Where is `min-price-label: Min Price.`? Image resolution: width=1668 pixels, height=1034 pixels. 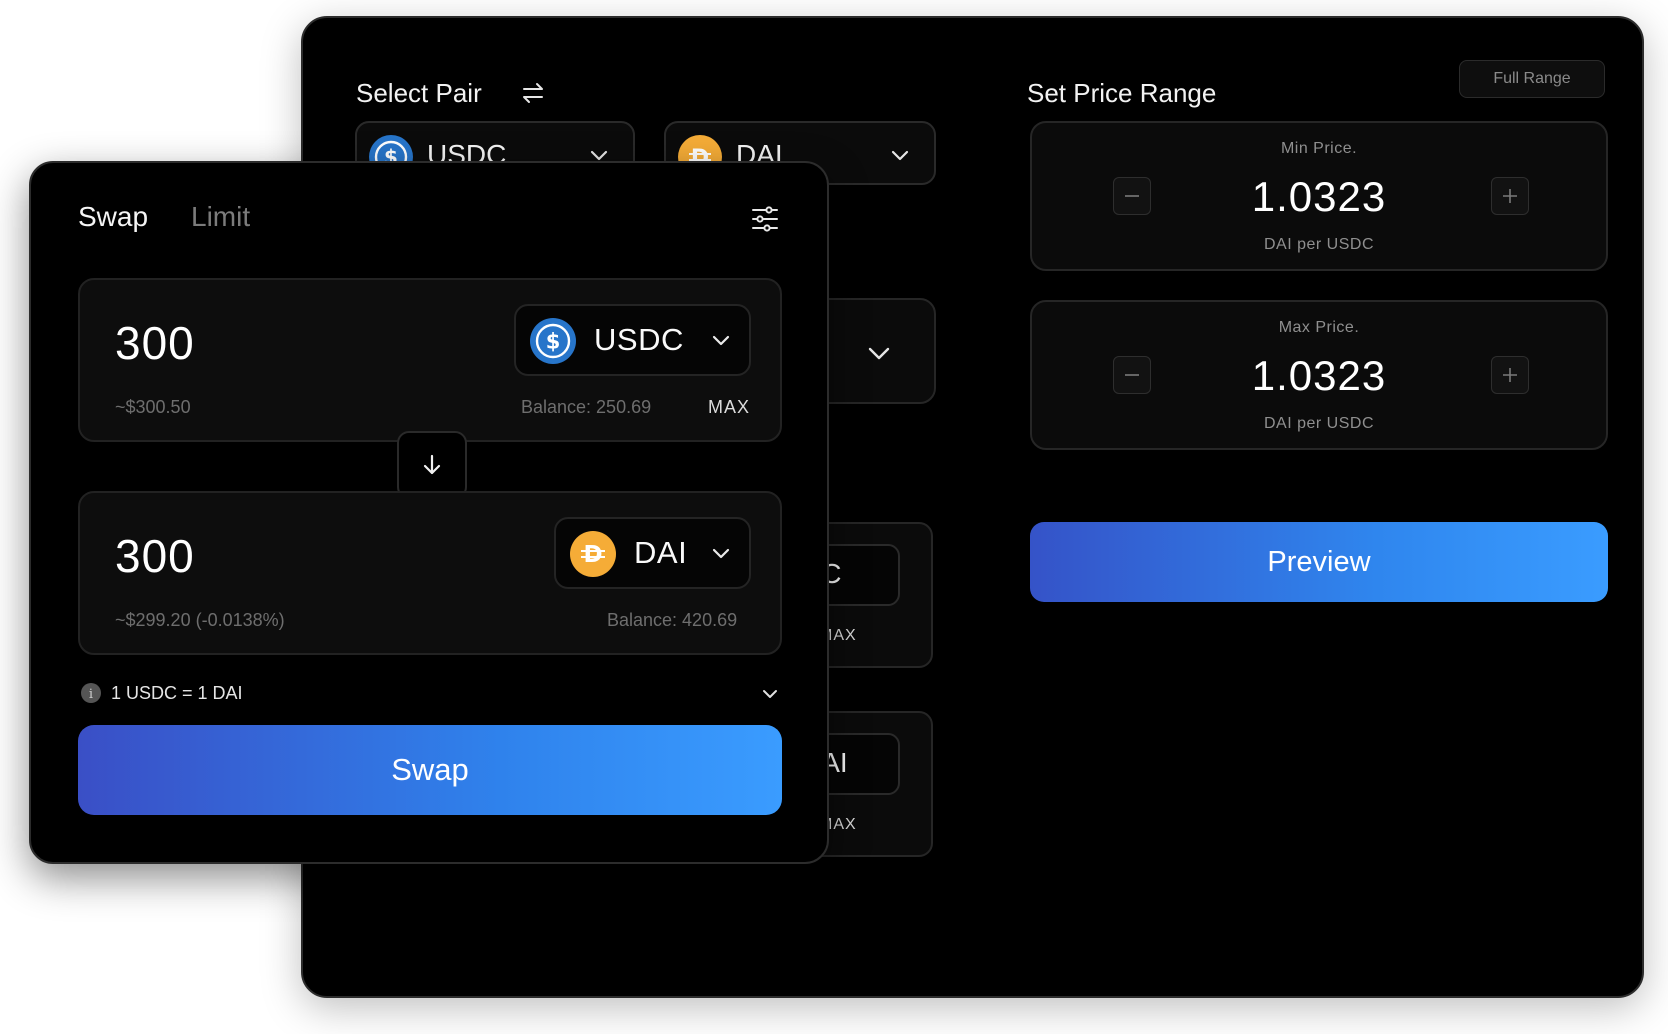 min-price-label: Min Price. is located at coordinates (1319, 148).